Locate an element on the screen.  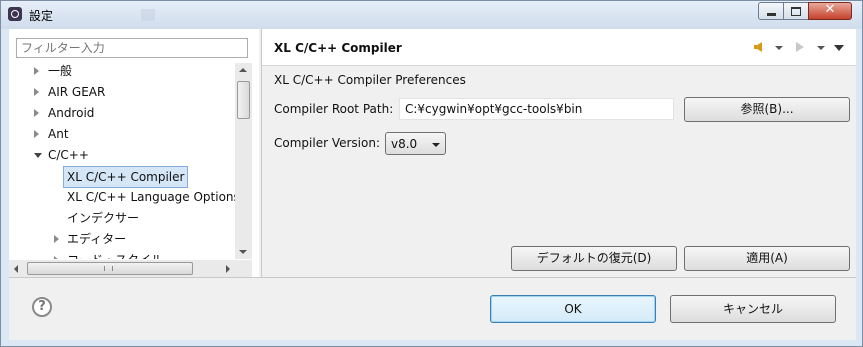
page-description: XL C/C++ Compiler Preferences is located at coordinates (370, 80).